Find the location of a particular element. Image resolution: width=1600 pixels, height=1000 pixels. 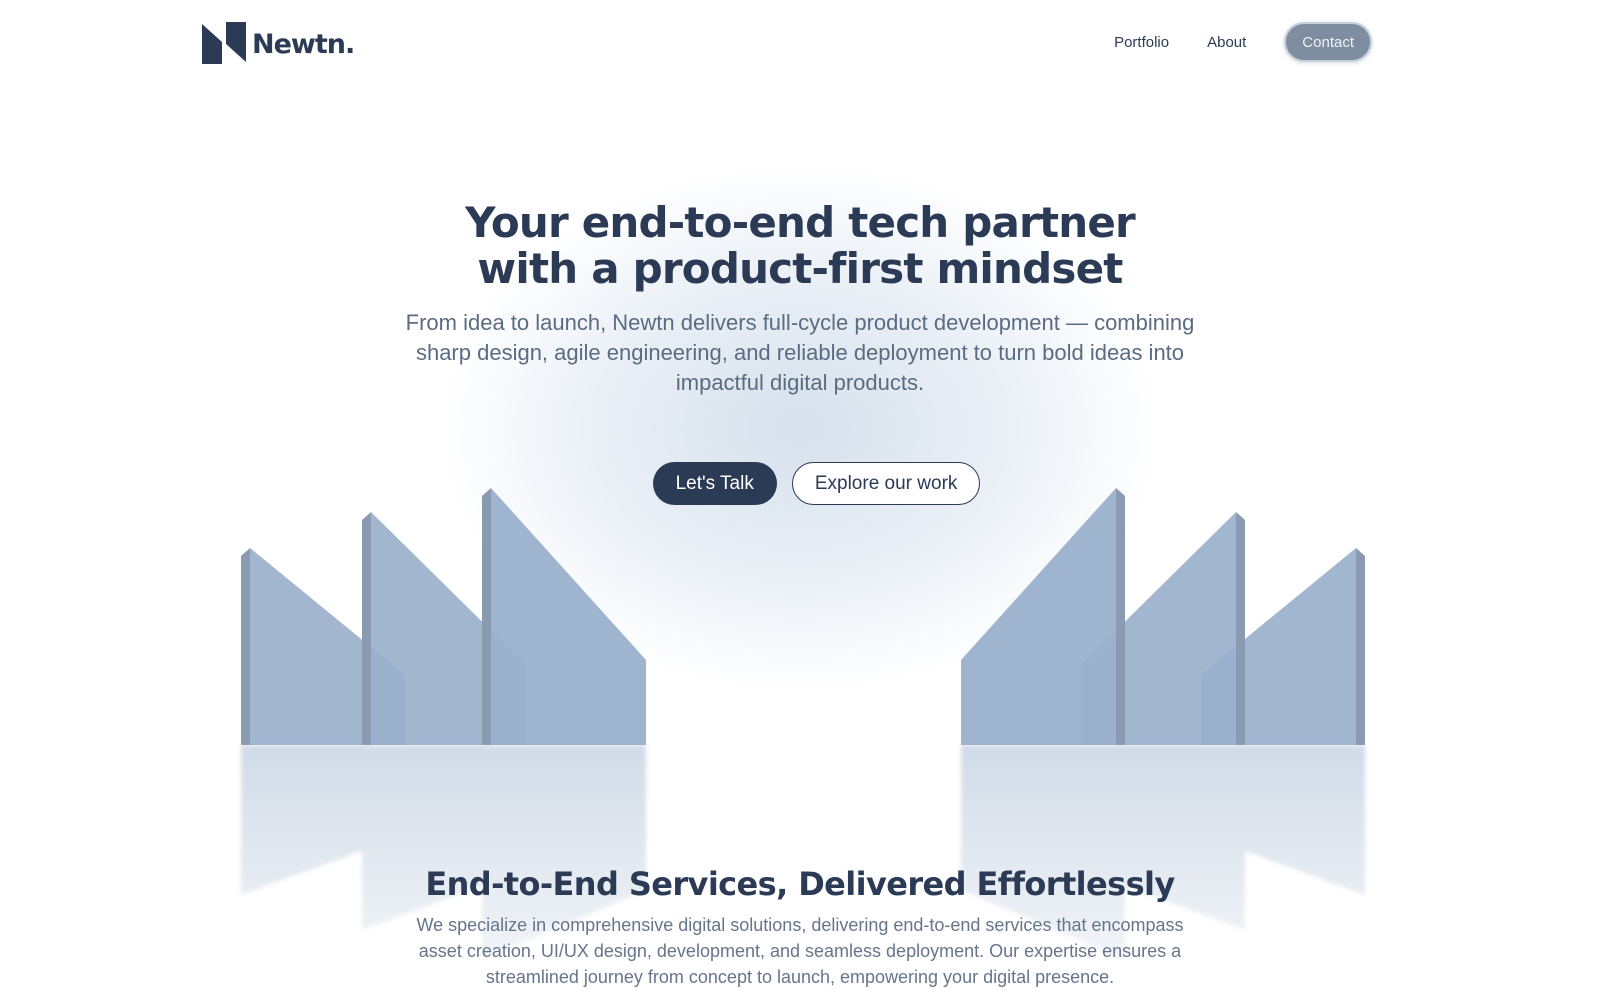

lets-talk-button: Let's Talk is located at coordinates (714, 483).